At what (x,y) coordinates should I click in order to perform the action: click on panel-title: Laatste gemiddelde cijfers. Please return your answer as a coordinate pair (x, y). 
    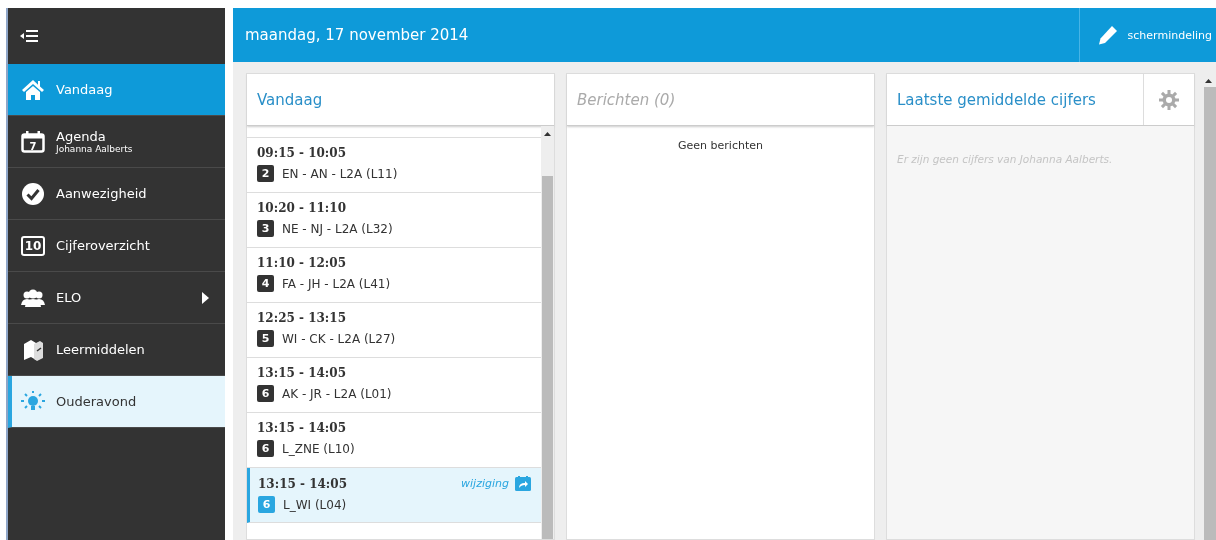
    Looking at the image, I should click on (996, 99).